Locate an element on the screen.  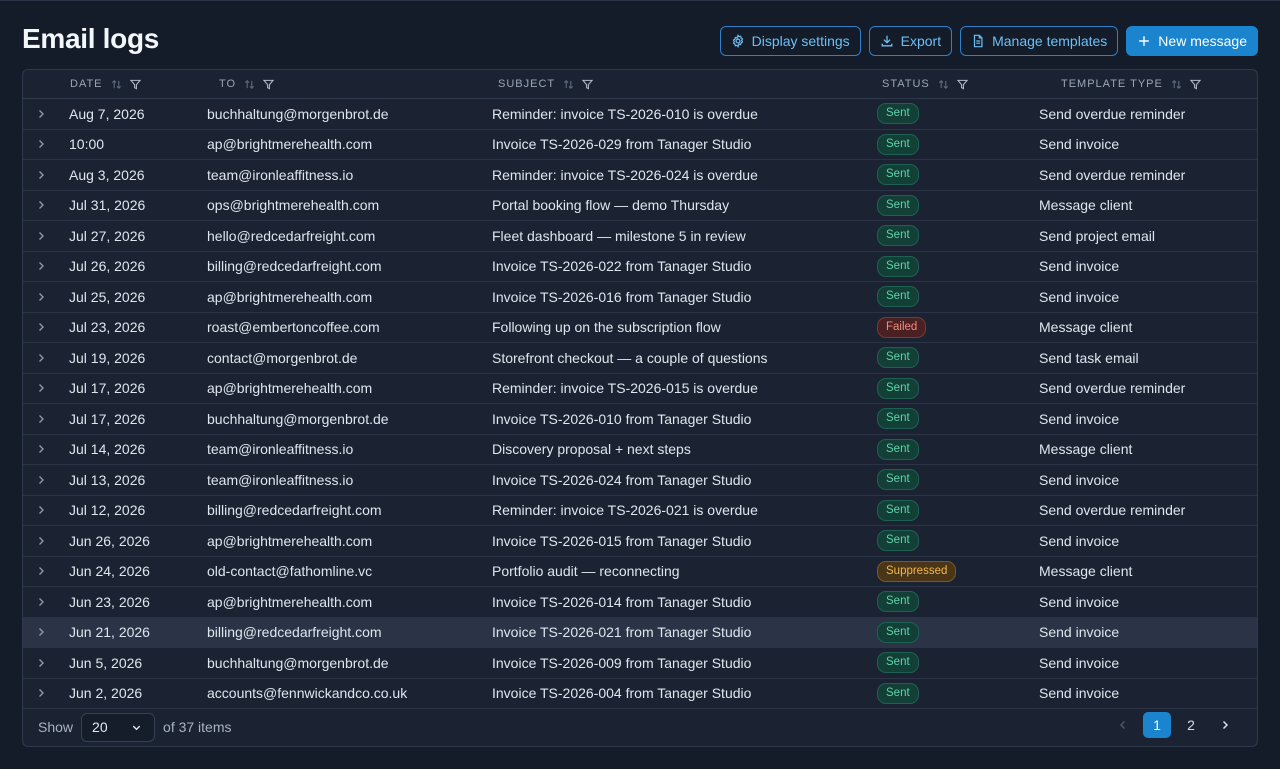
column-header-date: DATE is located at coordinates (129, 84).